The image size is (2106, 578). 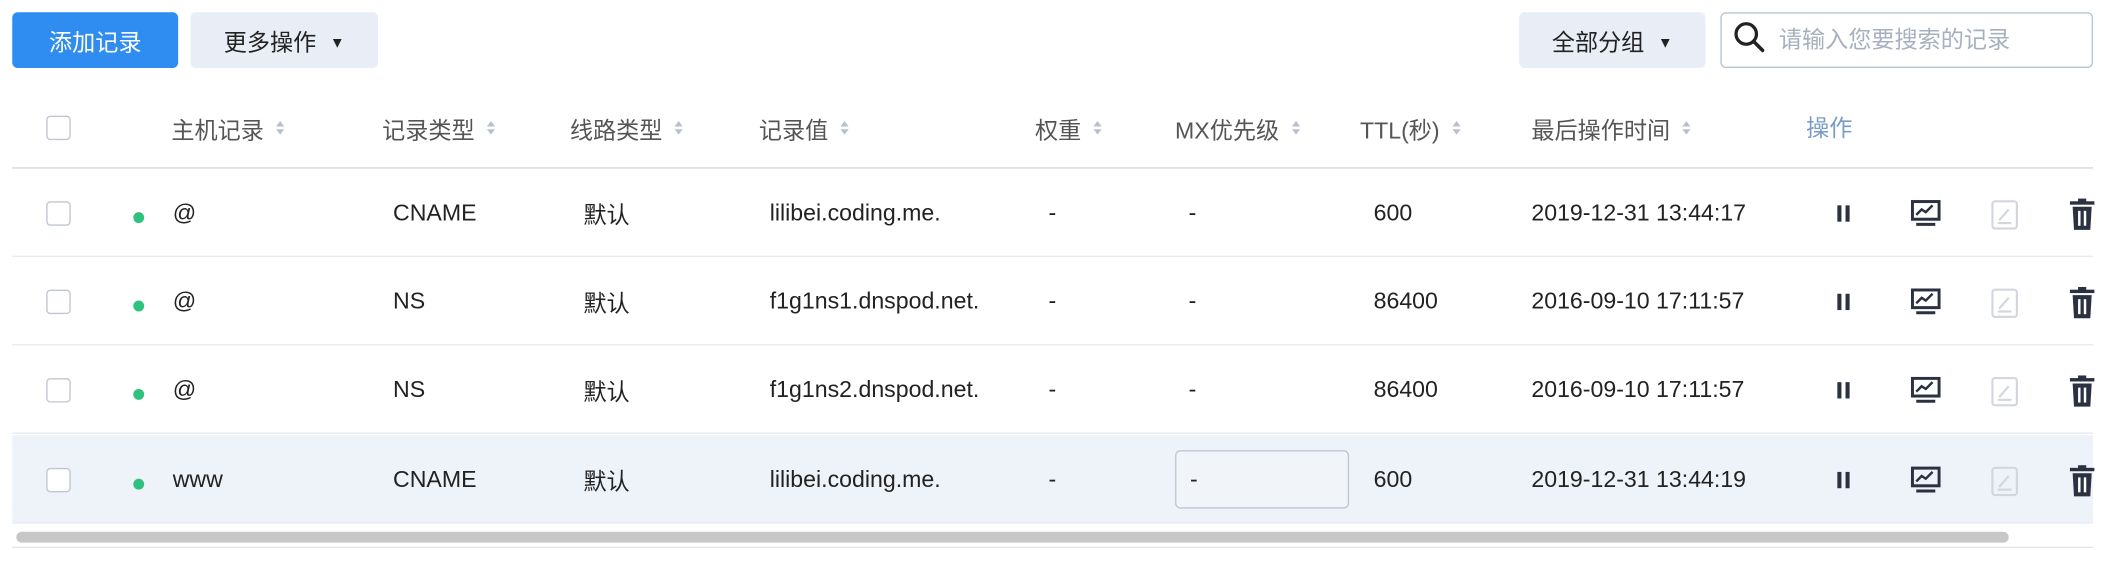 I want to click on column-header-ttl: TTL(秒), so click(x=1410, y=128).